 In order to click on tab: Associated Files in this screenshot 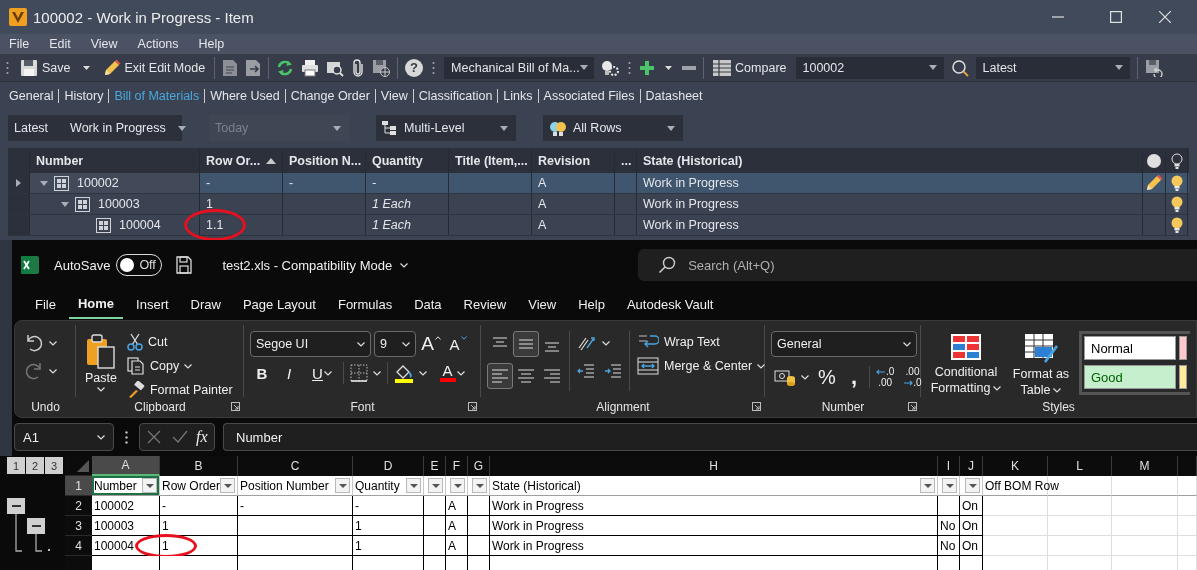, I will do `click(589, 96)`.